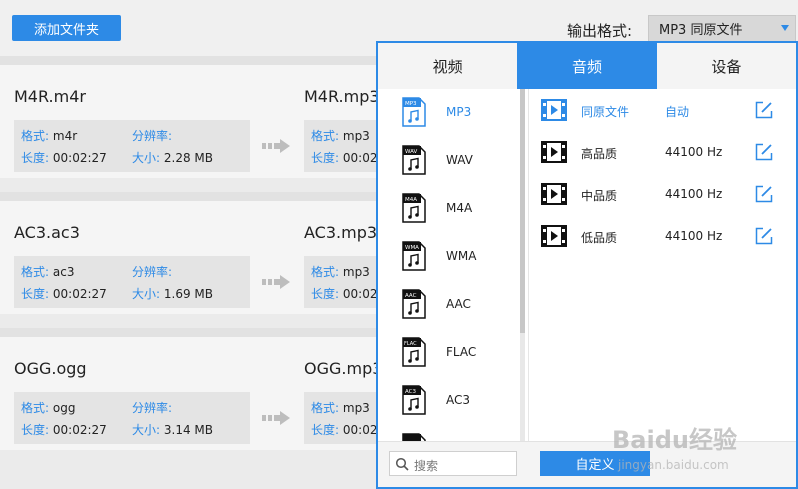 The height and width of the screenshot is (489, 798). Describe the element at coordinates (599, 154) in the screenshot. I see `quality-name: 高品质` at that location.